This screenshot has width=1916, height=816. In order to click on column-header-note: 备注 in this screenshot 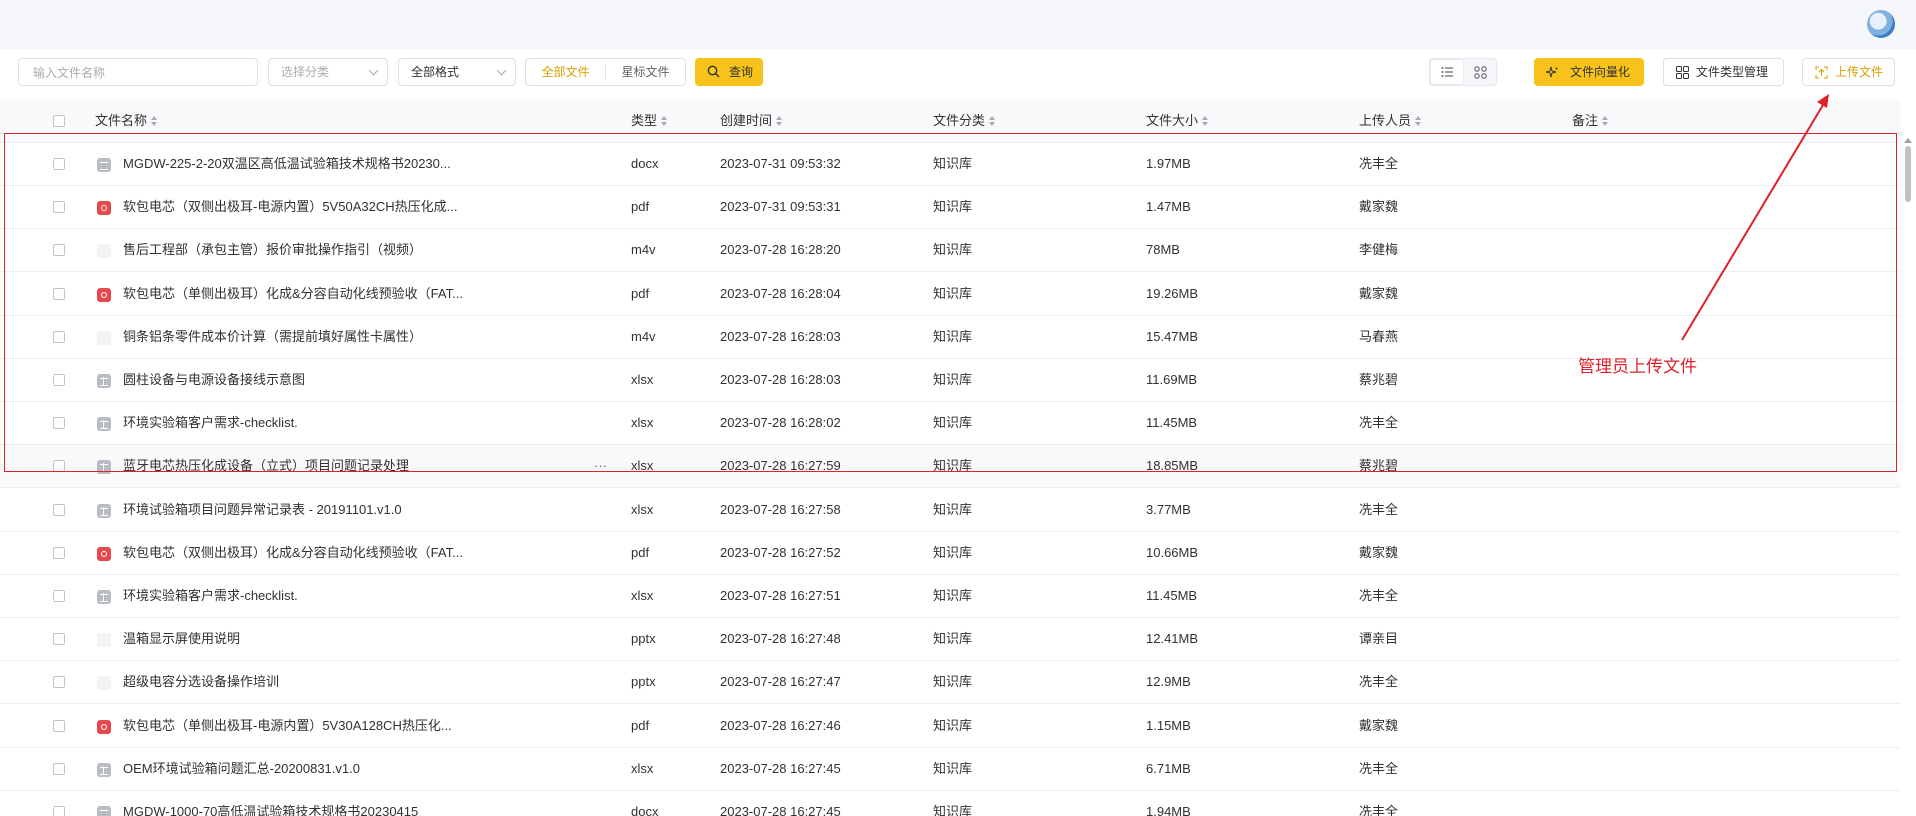, I will do `click(1590, 121)`.